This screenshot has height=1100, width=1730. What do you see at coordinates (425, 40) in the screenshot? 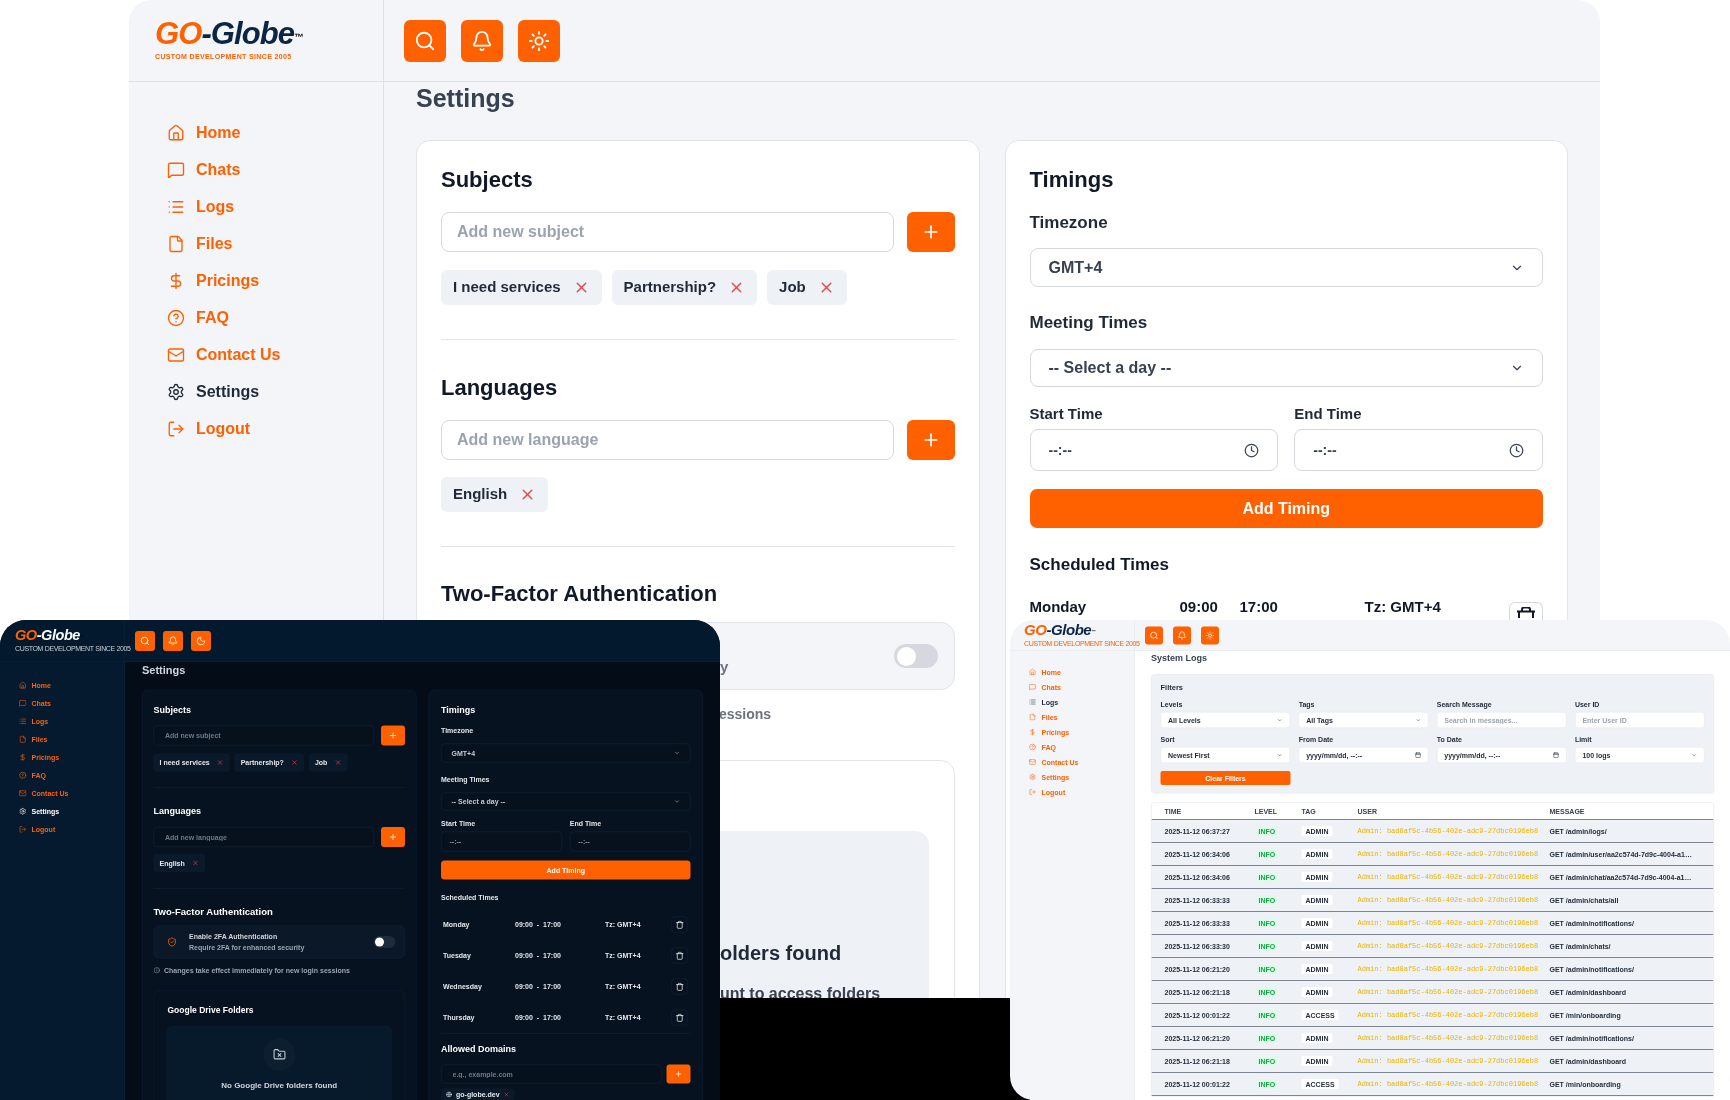
I see `search-icon` at bounding box center [425, 40].